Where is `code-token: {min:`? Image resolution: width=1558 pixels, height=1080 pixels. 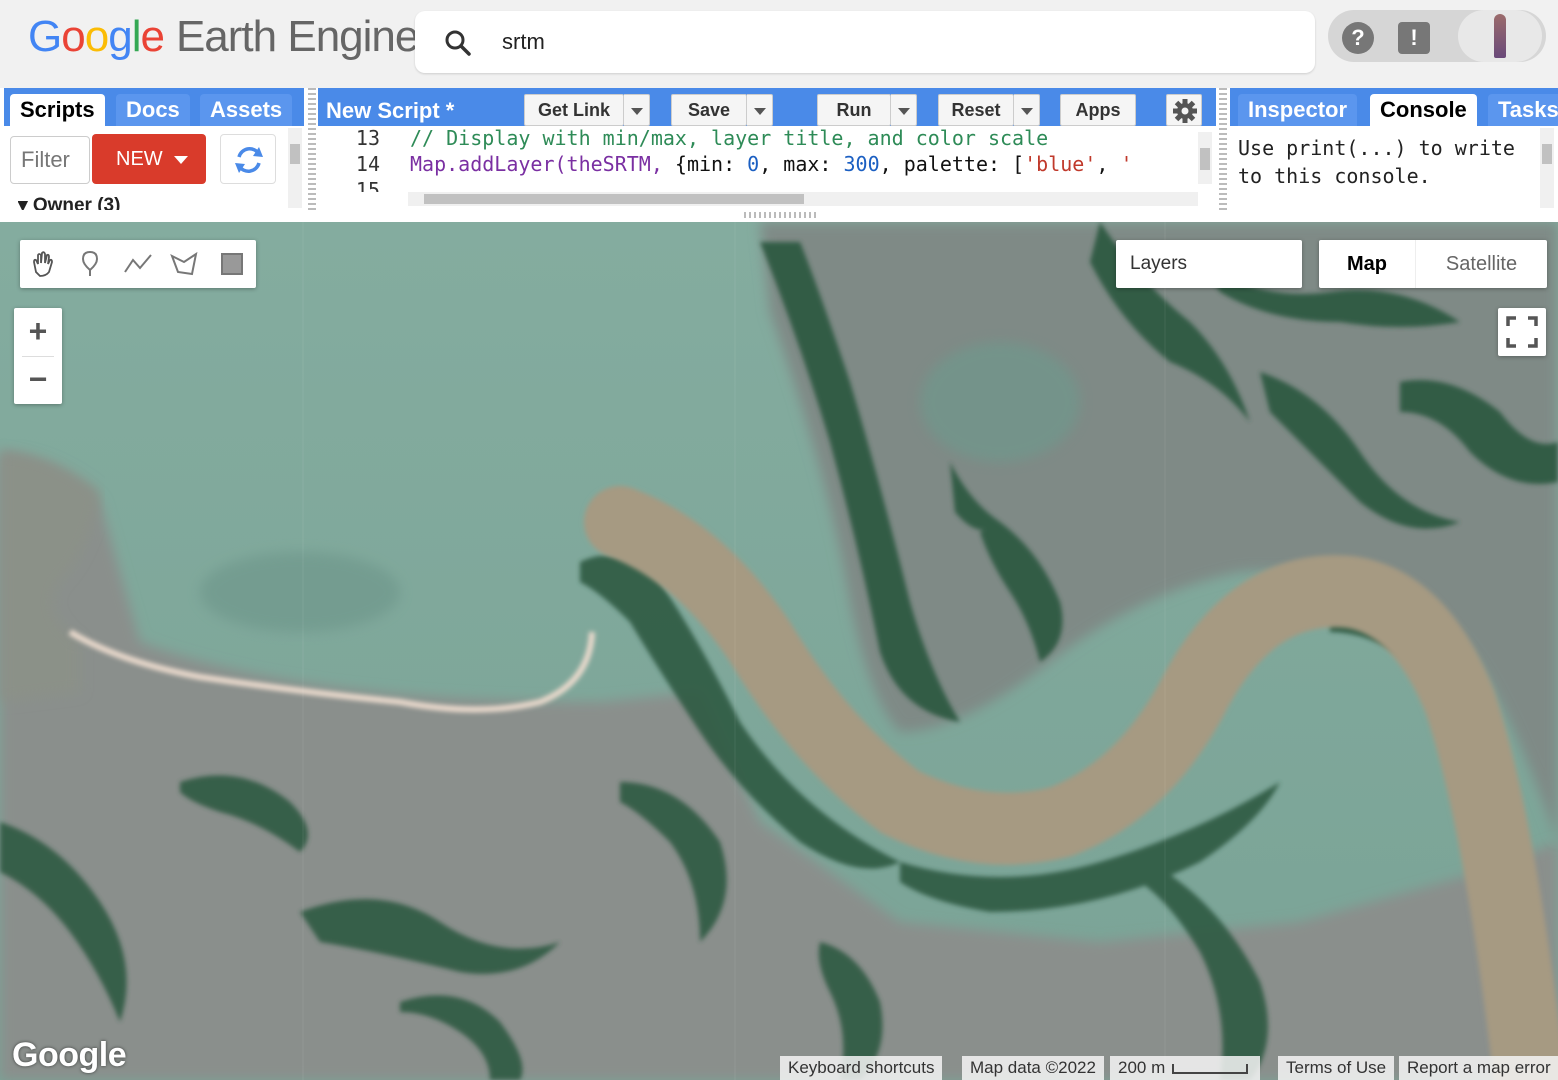 code-token: {min: is located at coordinates (711, 164).